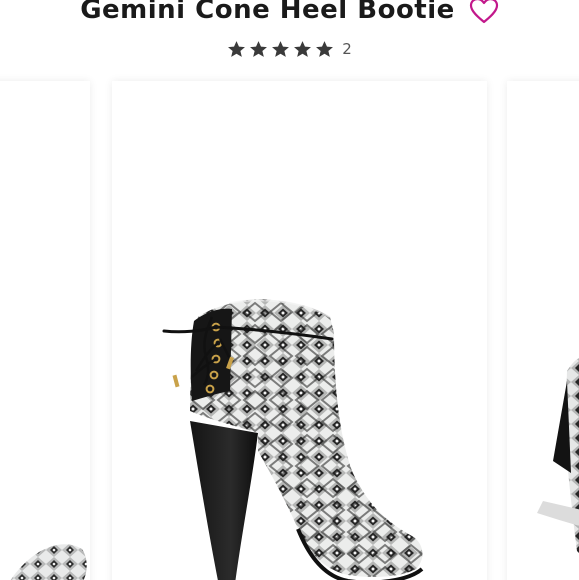 The image size is (579, 580). I want to click on review-count: 2, so click(347, 49).